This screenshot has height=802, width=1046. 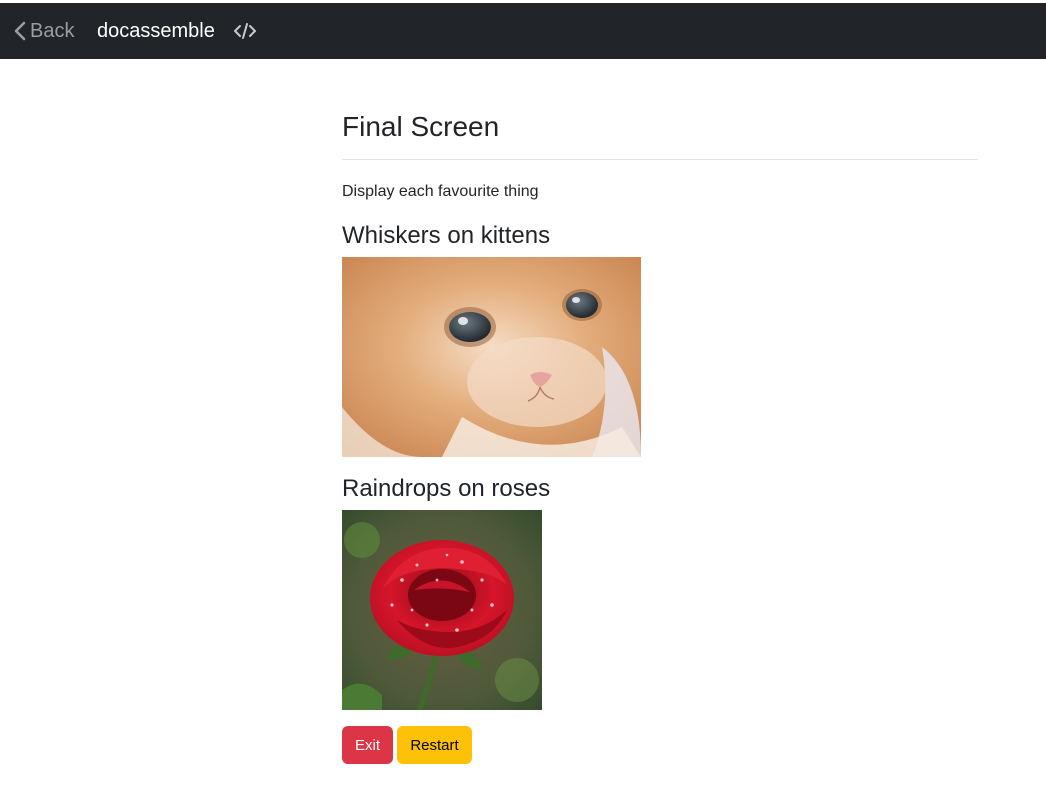 What do you see at coordinates (421, 126) in the screenshot?
I see `page-title: Final Screen` at bounding box center [421, 126].